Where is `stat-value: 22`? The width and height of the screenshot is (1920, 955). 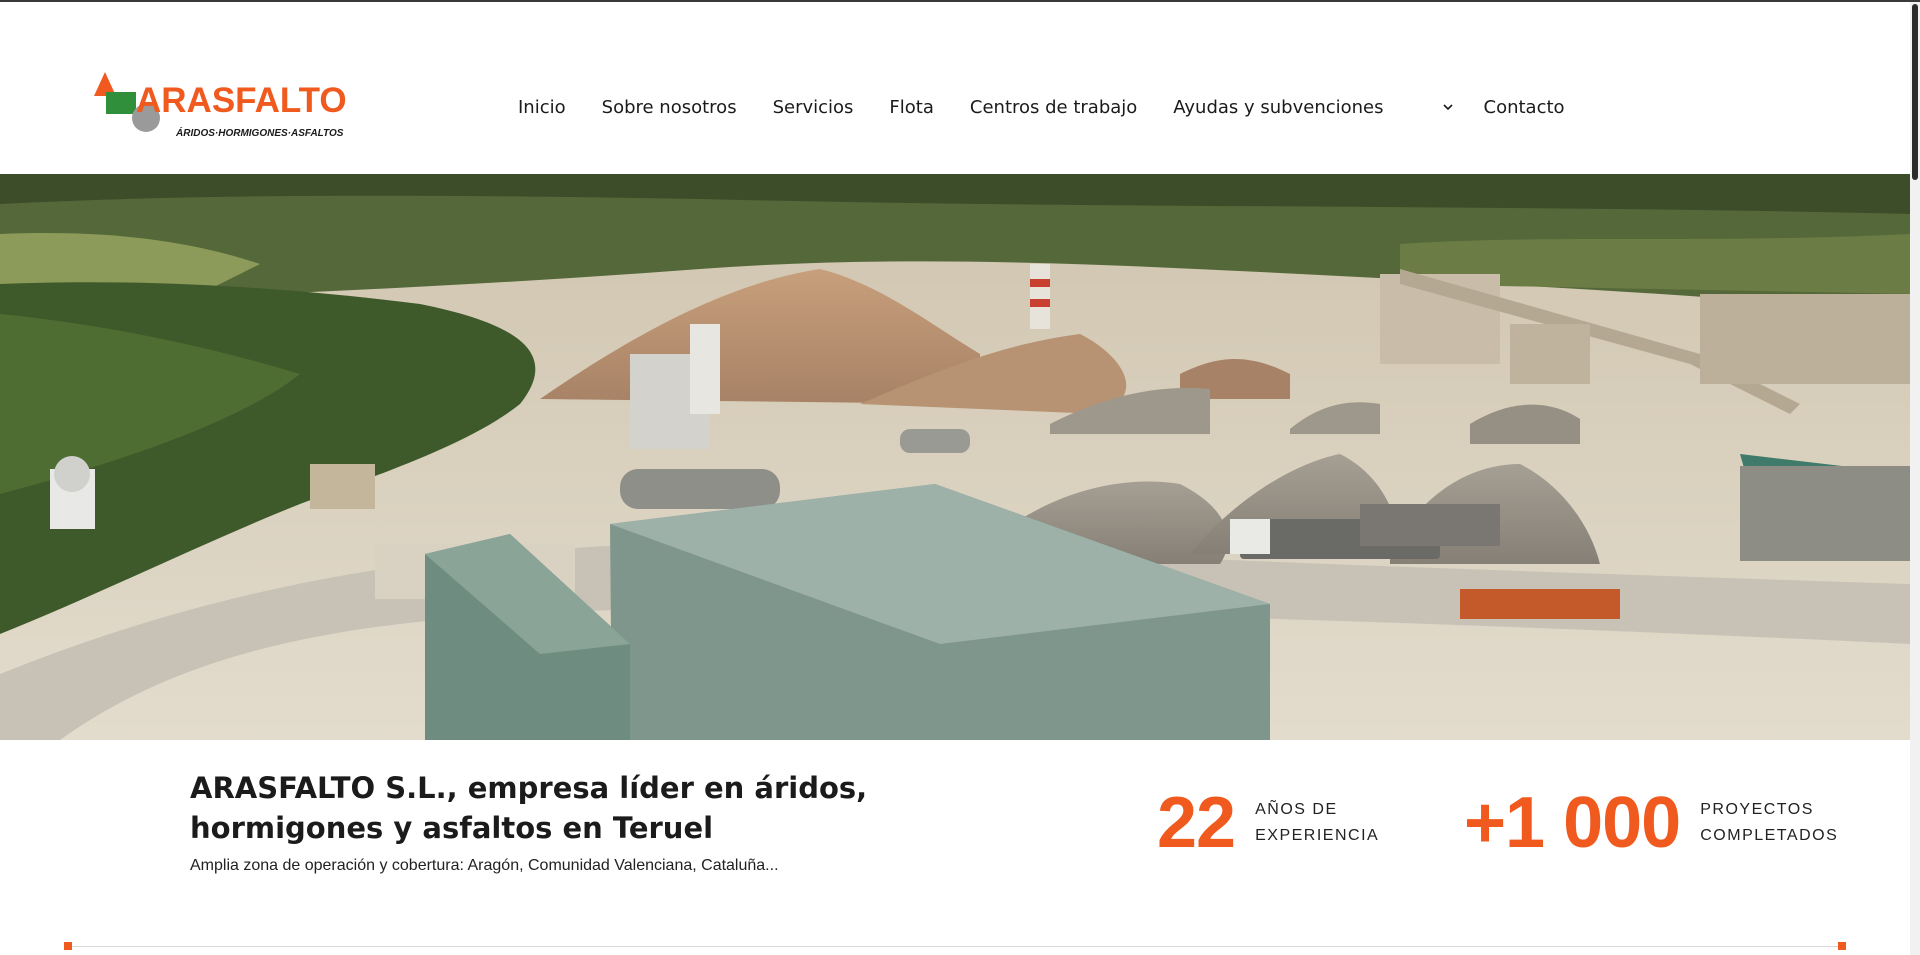 stat-value: 22 is located at coordinates (1196, 823).